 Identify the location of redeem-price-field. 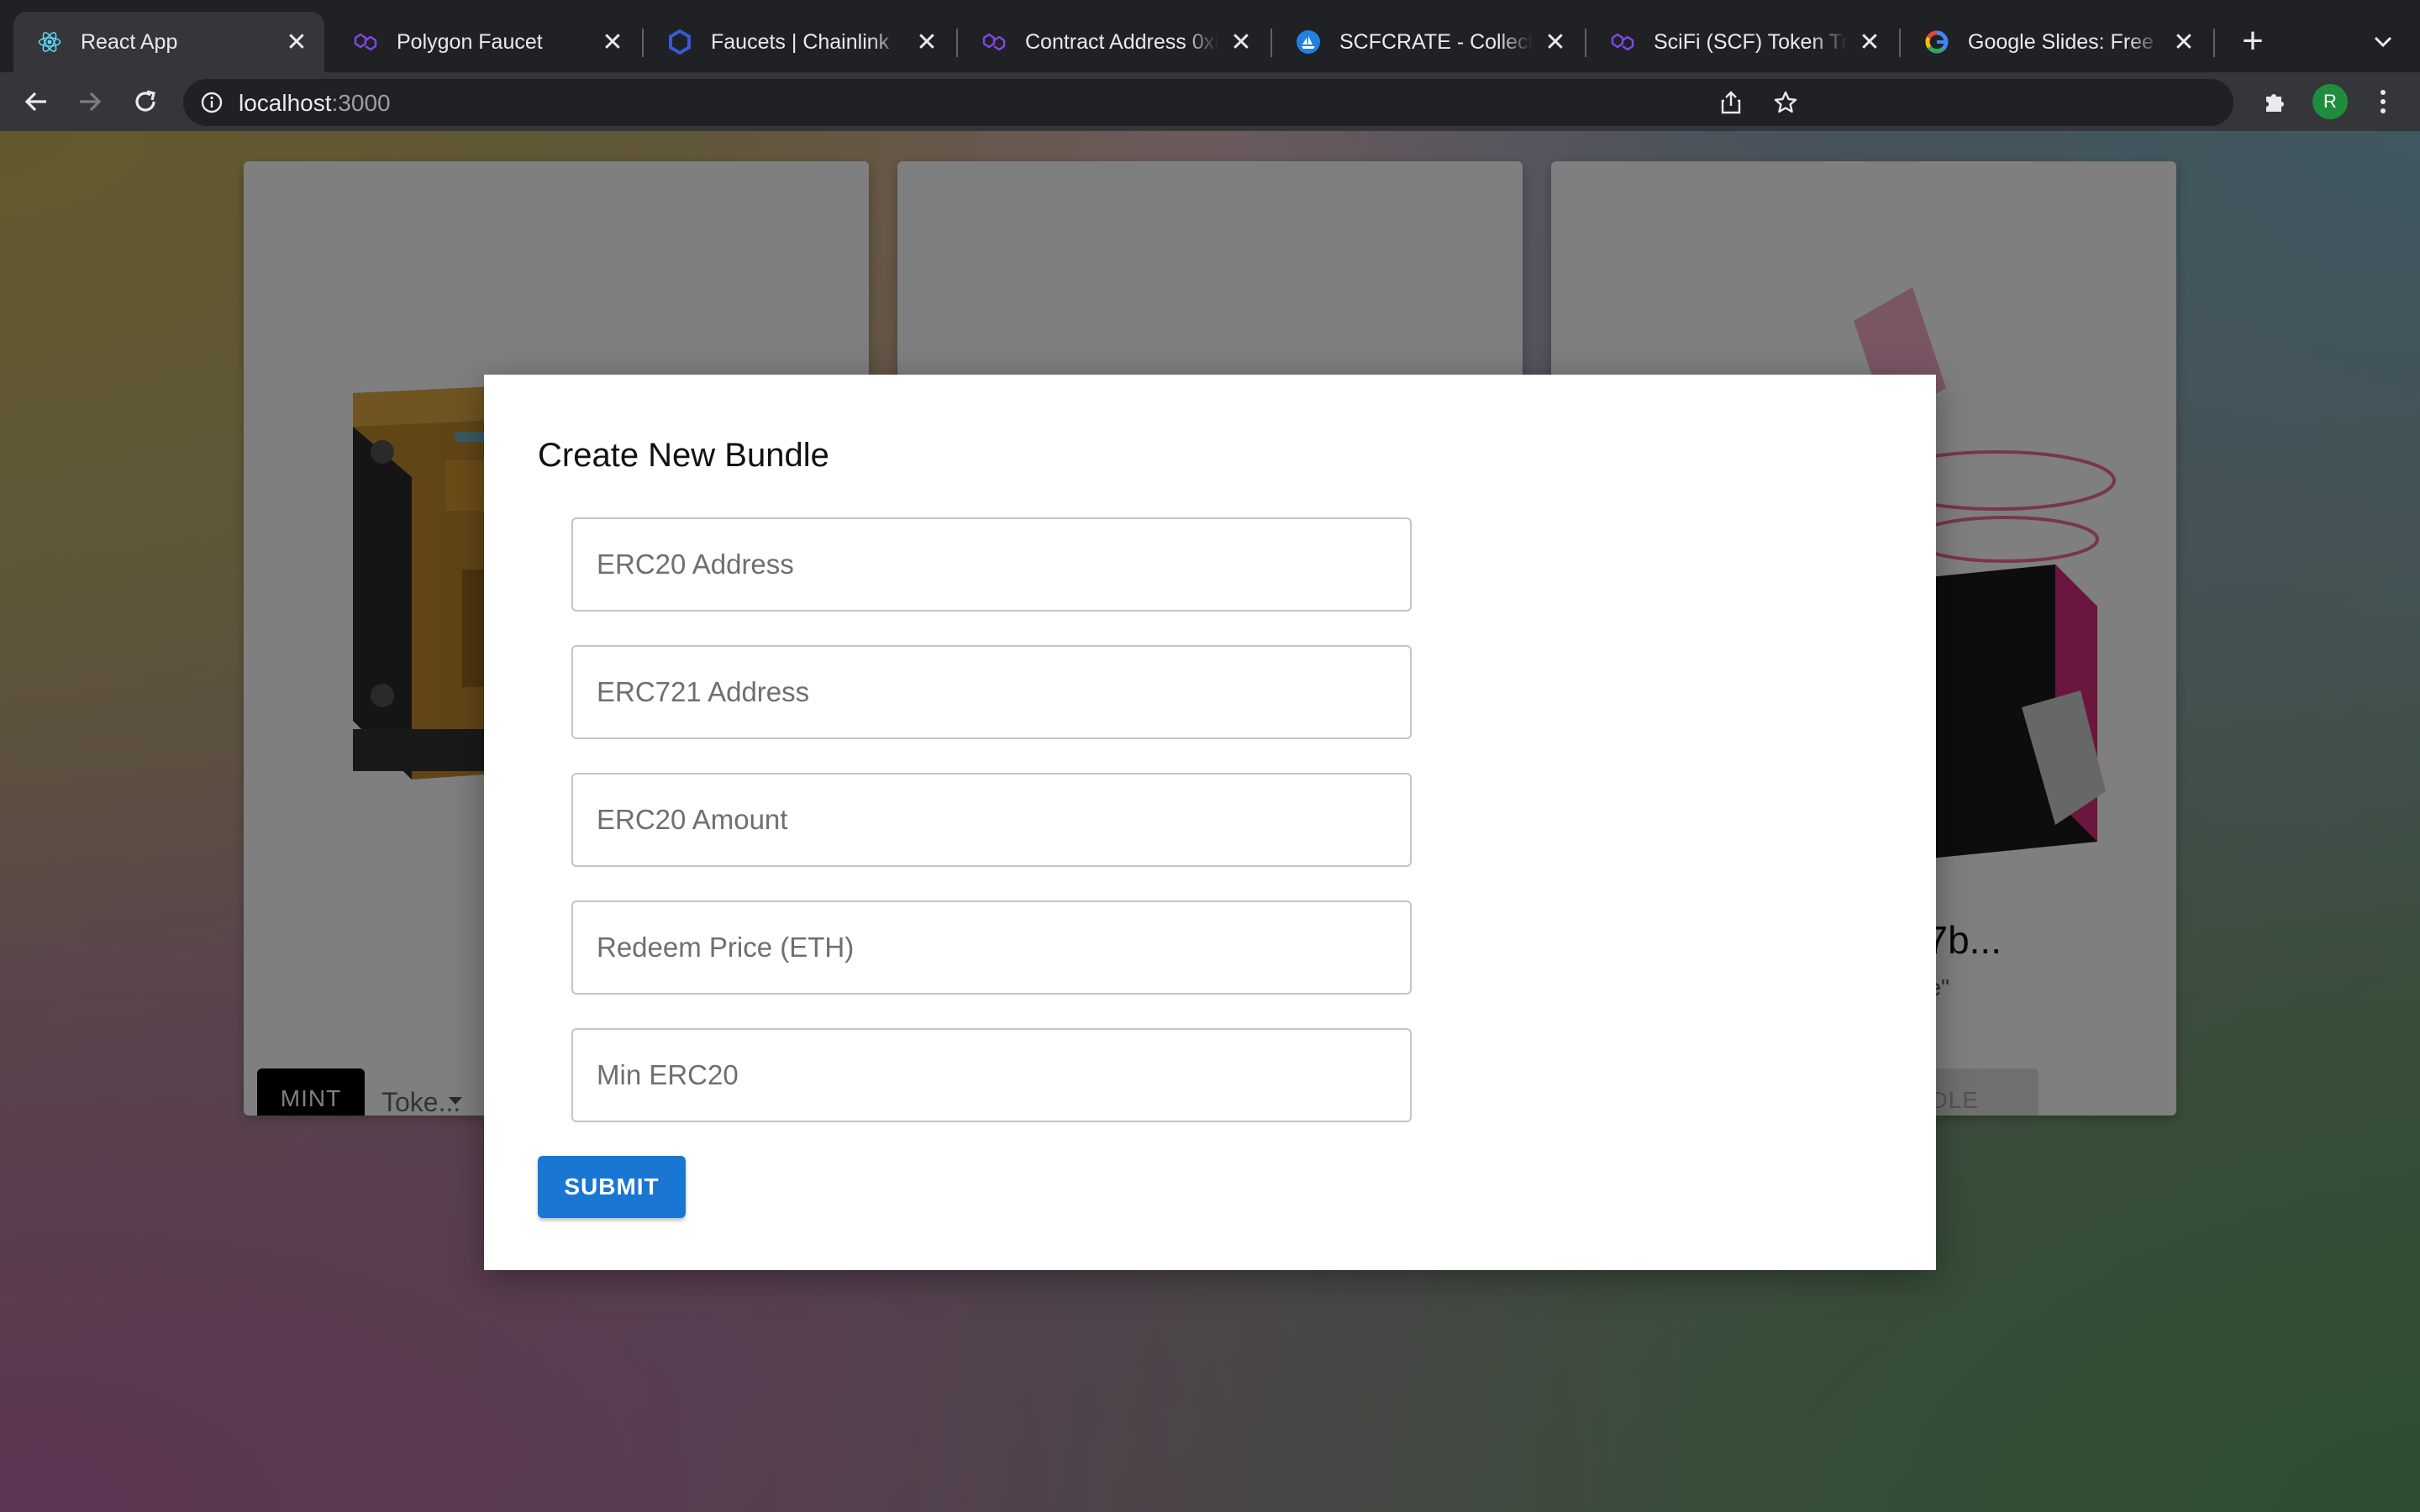
(992, 947).